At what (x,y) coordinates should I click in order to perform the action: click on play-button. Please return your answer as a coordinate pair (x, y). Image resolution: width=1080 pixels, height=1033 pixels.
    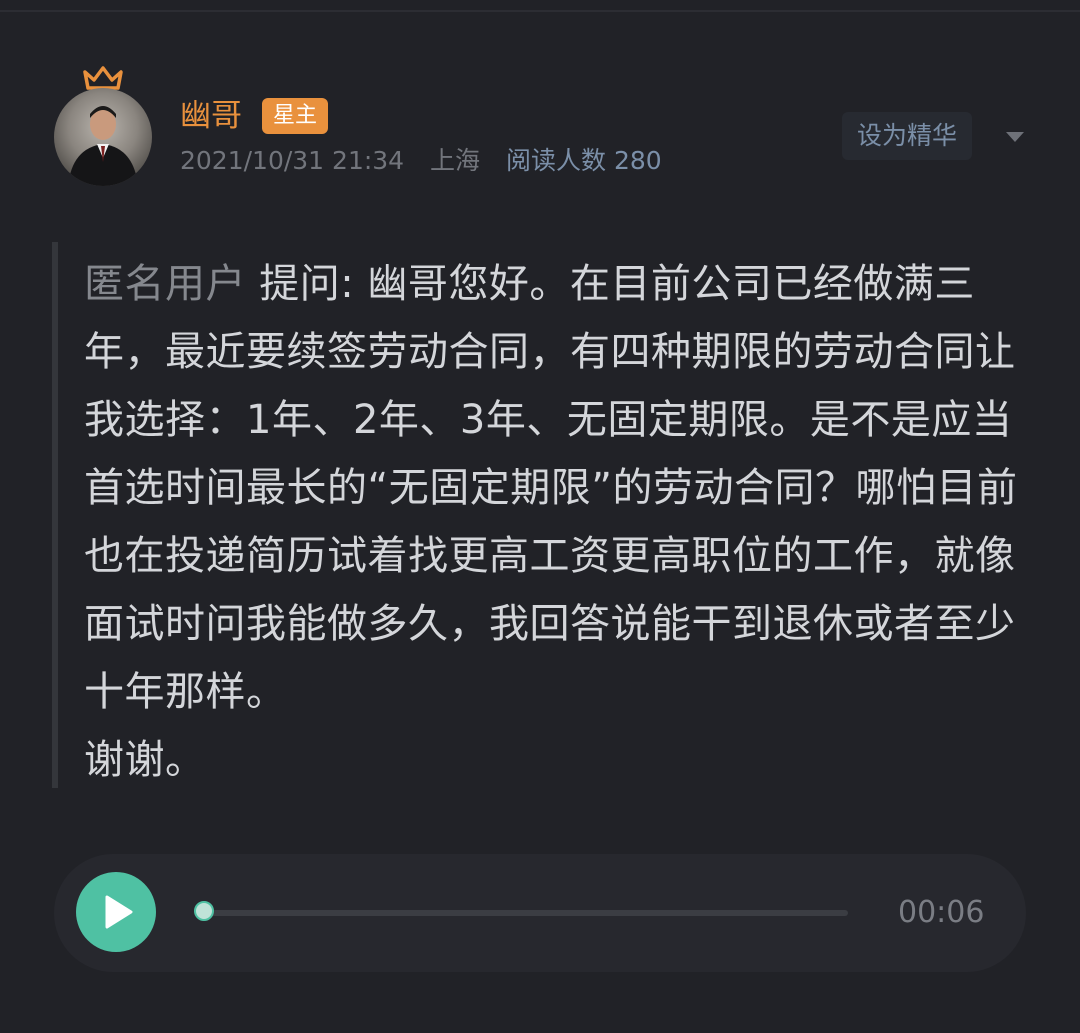
    Looking at the image, I should click on (116, 912).